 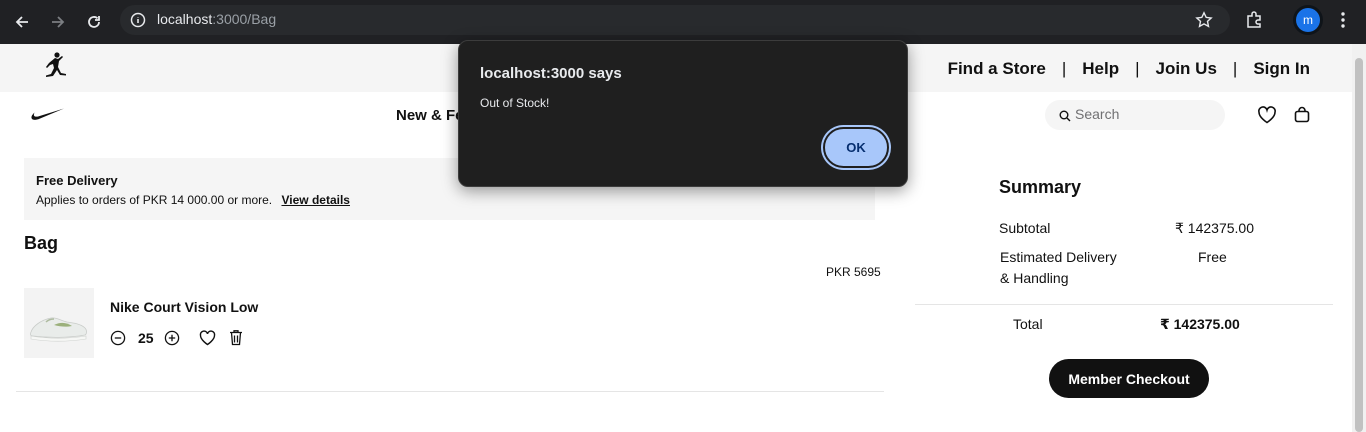 What do you see at coordinates (1214, 228) in the screenshot?
I see `subtotal-value: ₹ 142375.00` at bounding box center [1214, 228].